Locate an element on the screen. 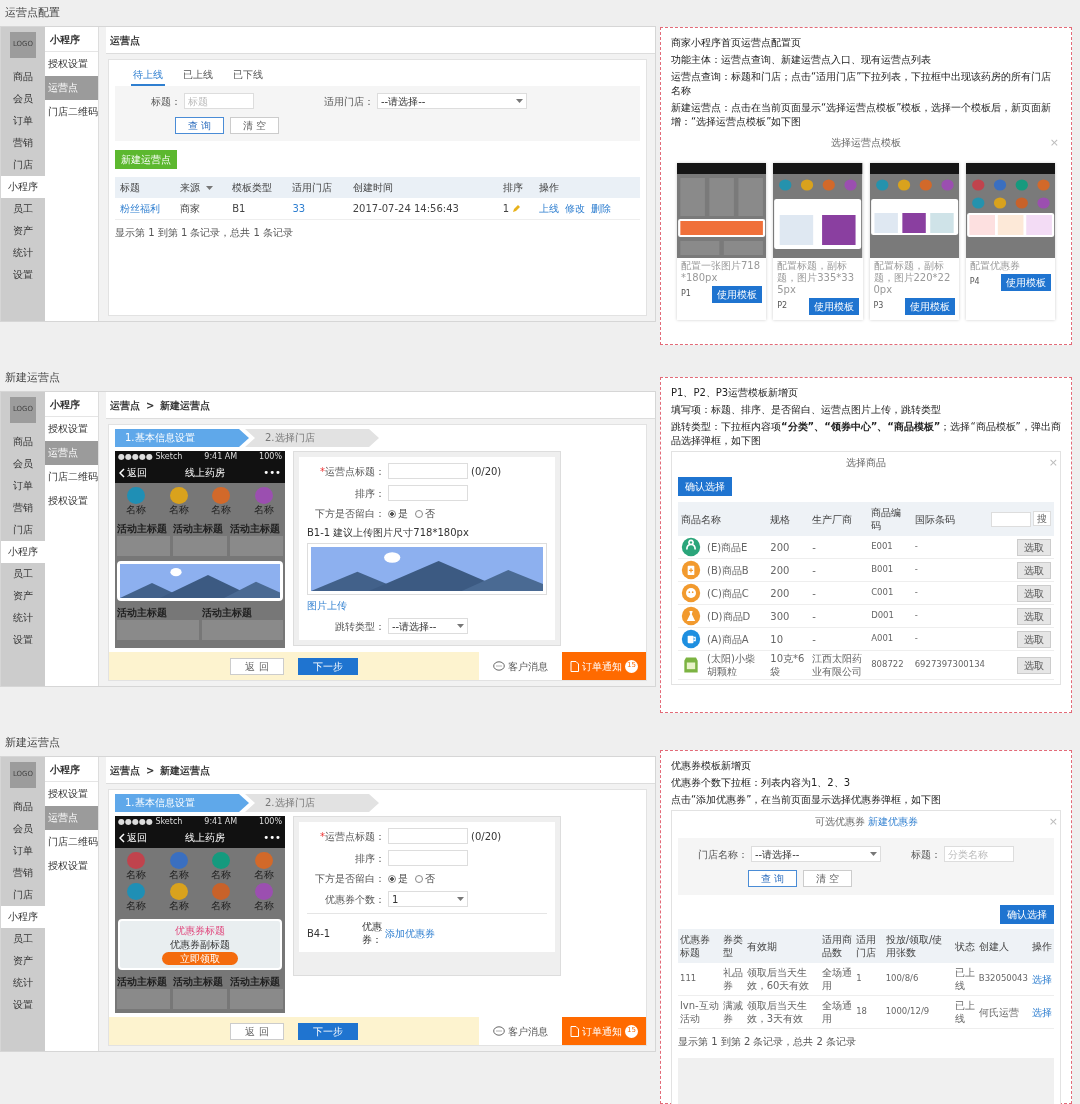 This screenshot has height=1104, width=1080. column-header: 适用商品数 is located at coordinates (837, 946).